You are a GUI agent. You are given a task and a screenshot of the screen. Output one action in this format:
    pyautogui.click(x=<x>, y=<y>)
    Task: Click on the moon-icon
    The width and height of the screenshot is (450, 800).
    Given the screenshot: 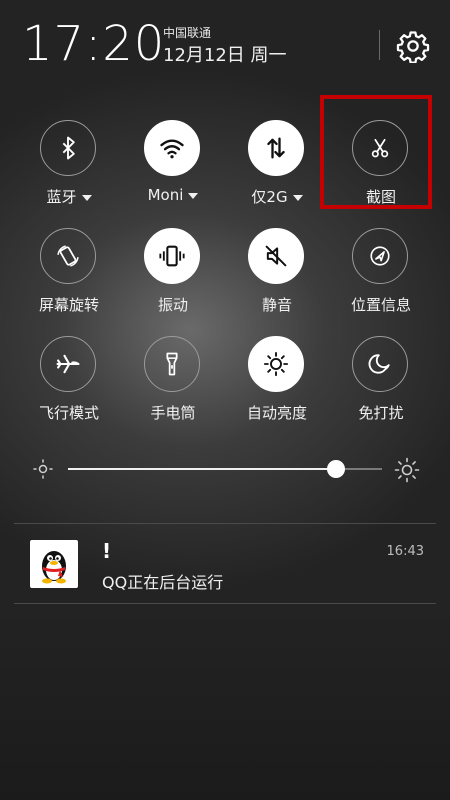 What is the action you would take?
    pyautogui.click(x=379, y=364)
    